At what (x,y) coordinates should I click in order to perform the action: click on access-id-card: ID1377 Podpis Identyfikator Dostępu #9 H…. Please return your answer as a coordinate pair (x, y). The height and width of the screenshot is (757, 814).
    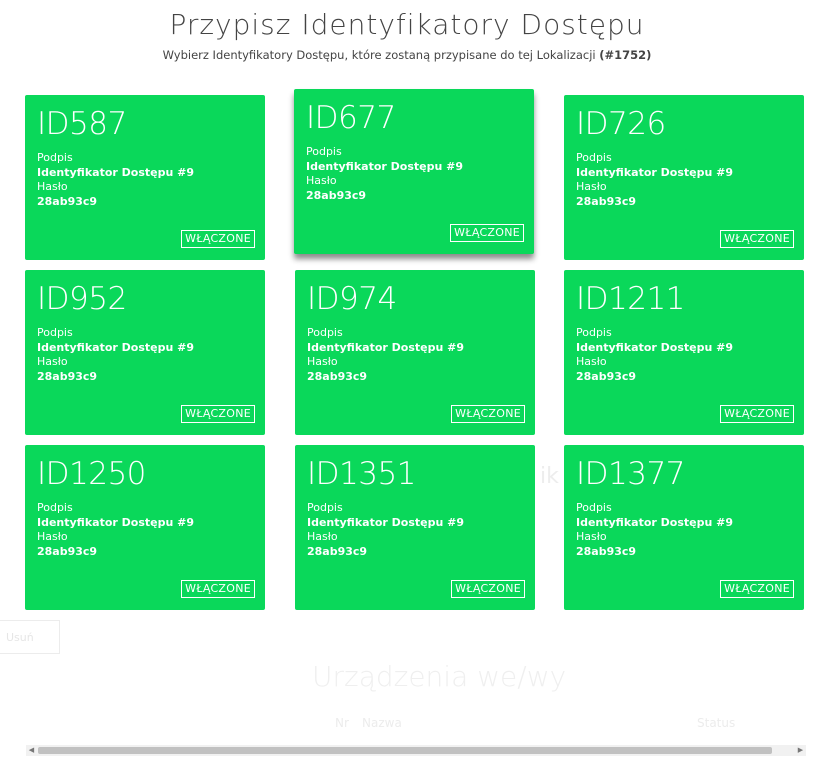
    Looking at the image, I should click on (684, 527).